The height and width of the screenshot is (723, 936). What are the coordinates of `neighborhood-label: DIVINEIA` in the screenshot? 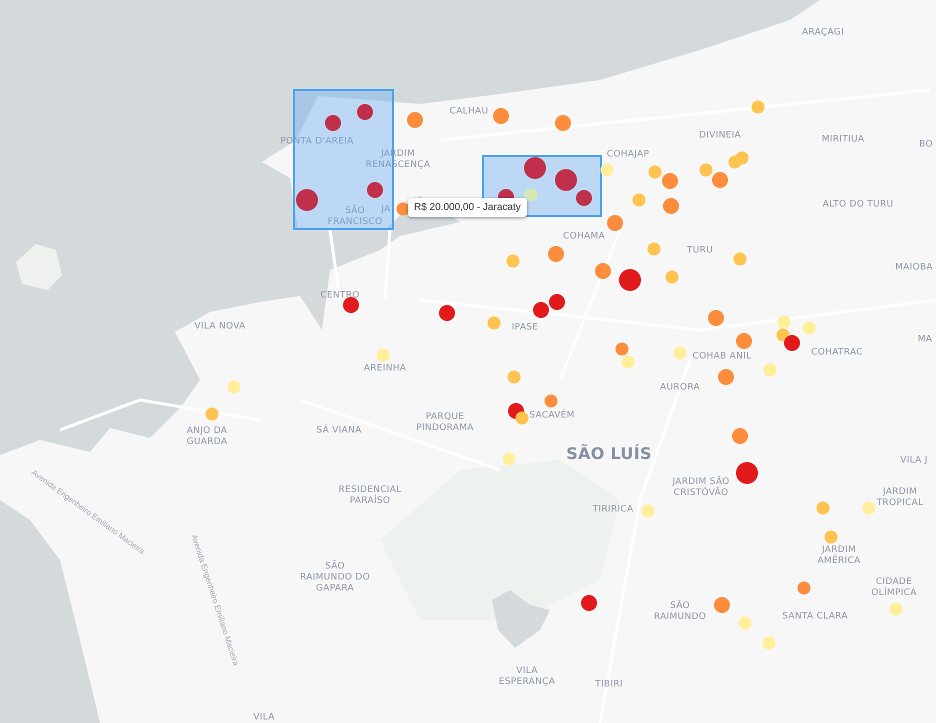 It's located at (720, 136).